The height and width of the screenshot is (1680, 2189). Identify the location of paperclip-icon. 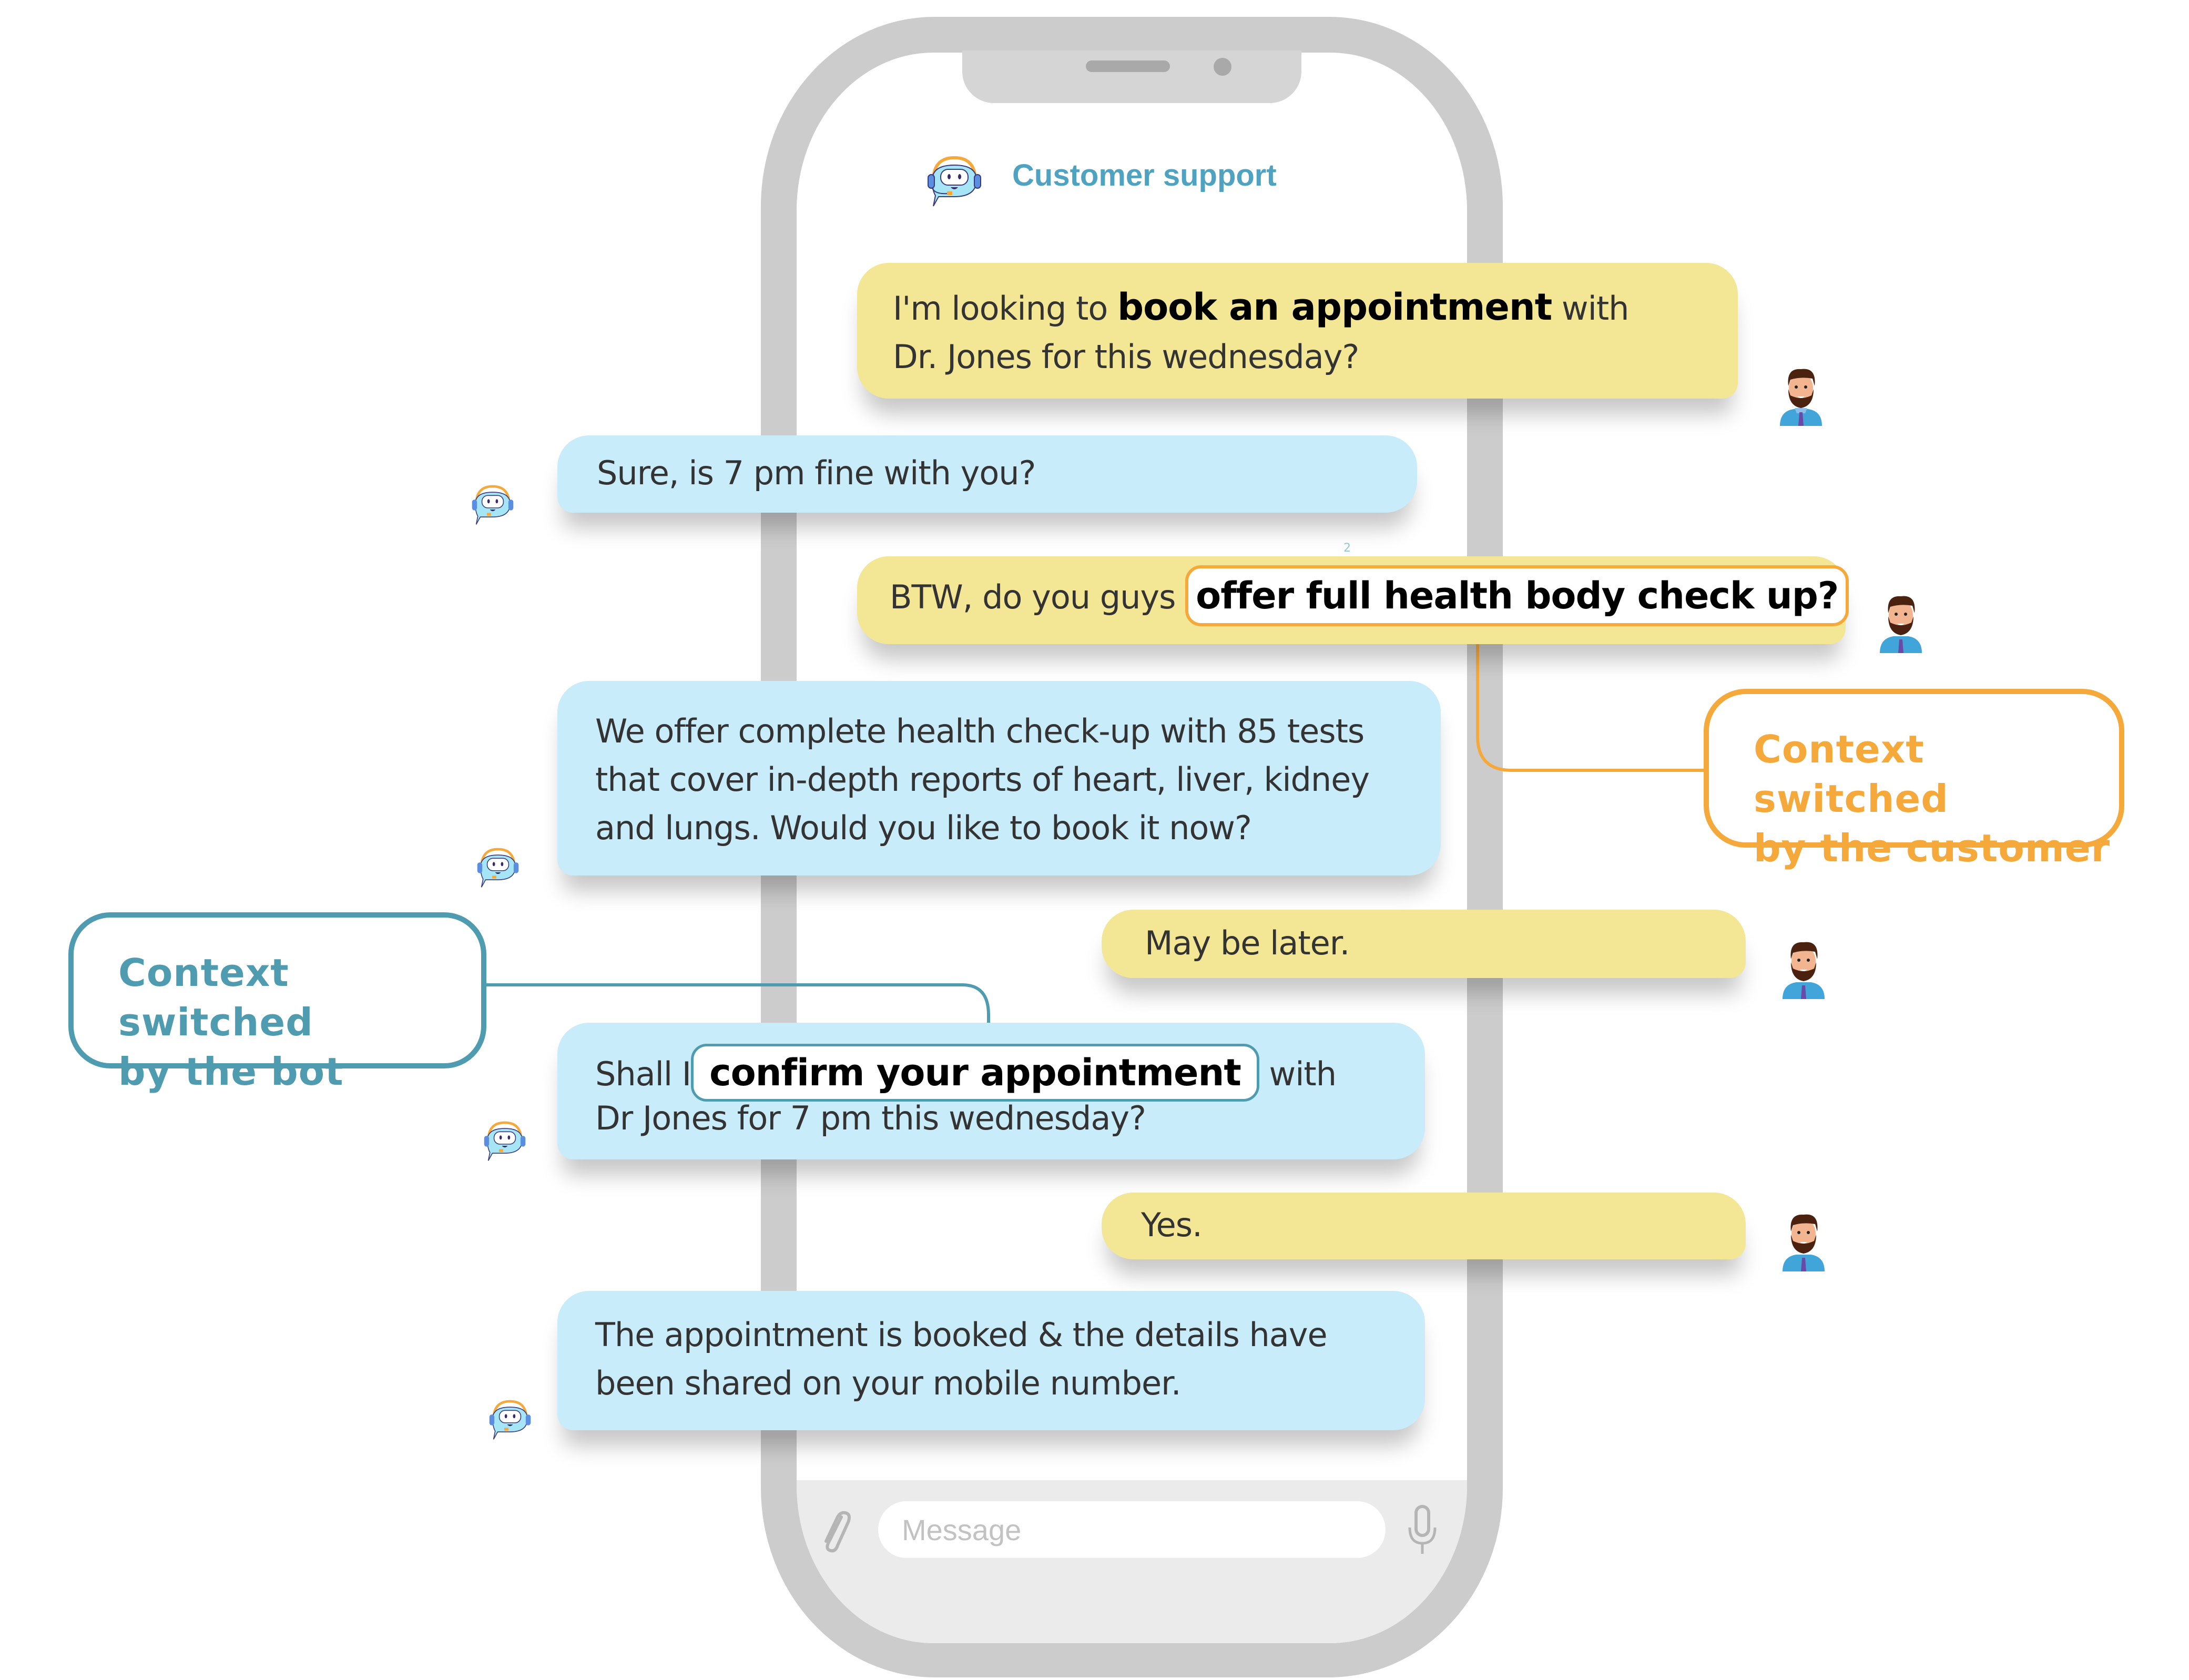
(836, 1530).